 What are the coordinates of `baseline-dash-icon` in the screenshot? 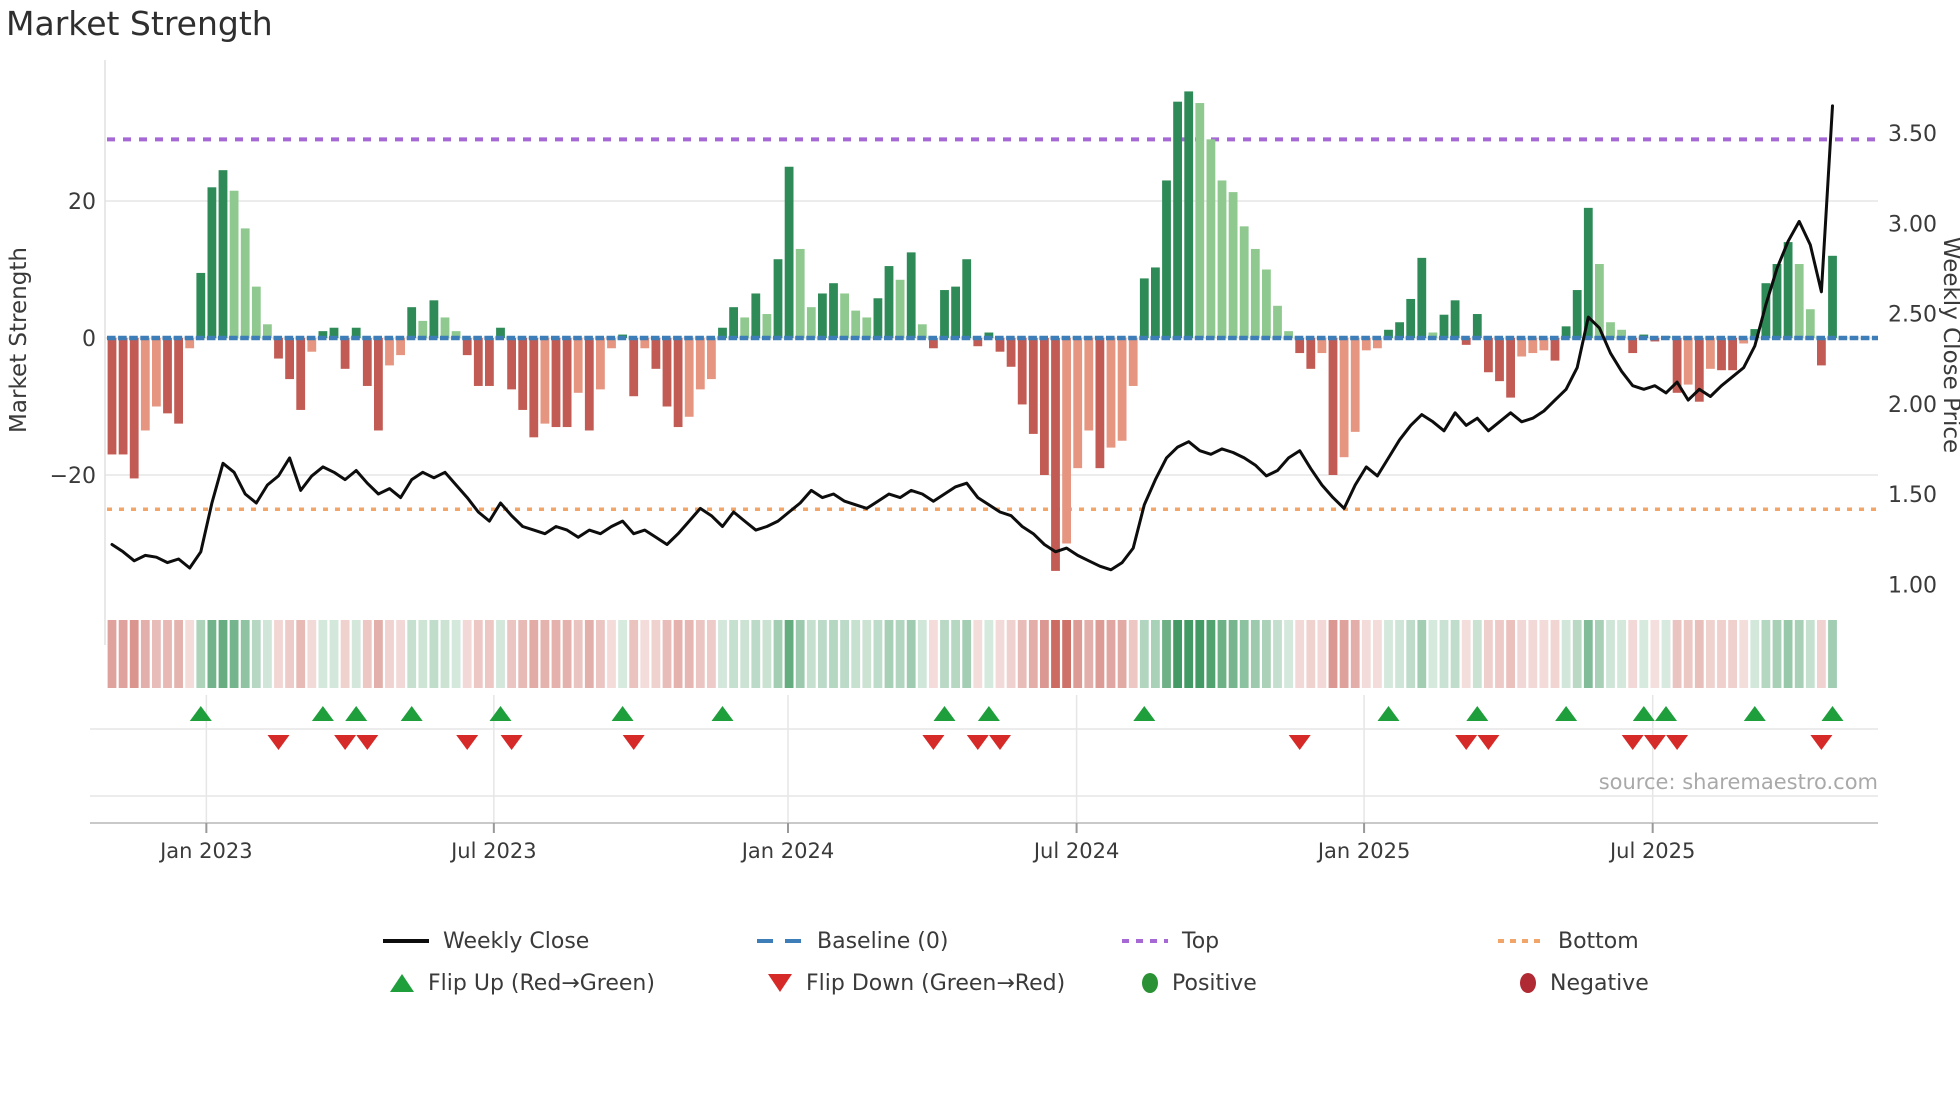 It's located at (780, 941).